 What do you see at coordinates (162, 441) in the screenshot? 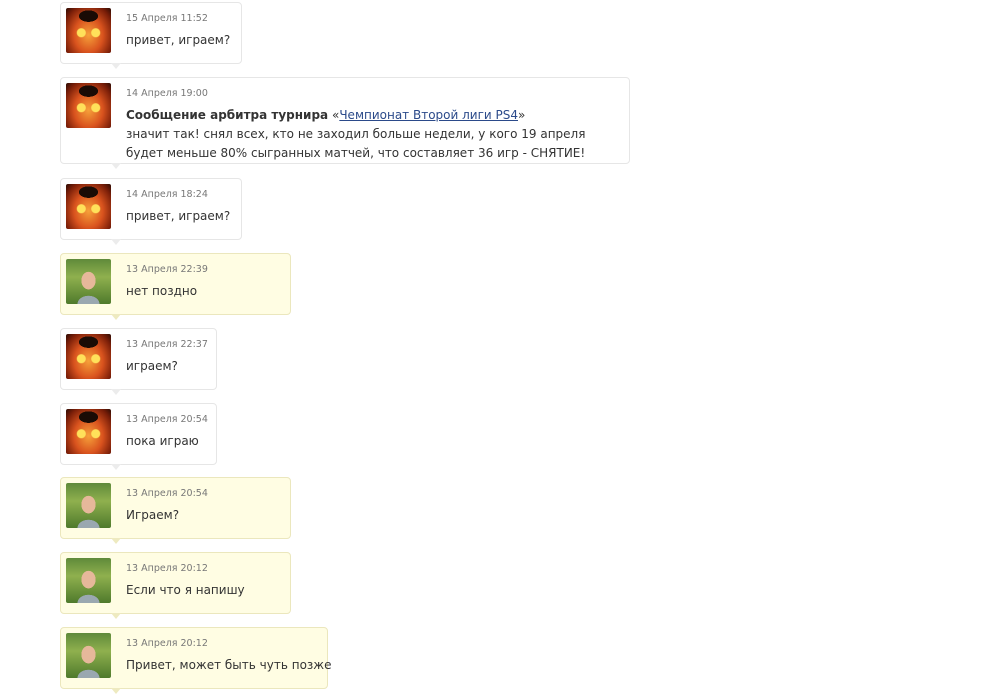
I see `message-text: пока играю` at bounding box center [162, 441].